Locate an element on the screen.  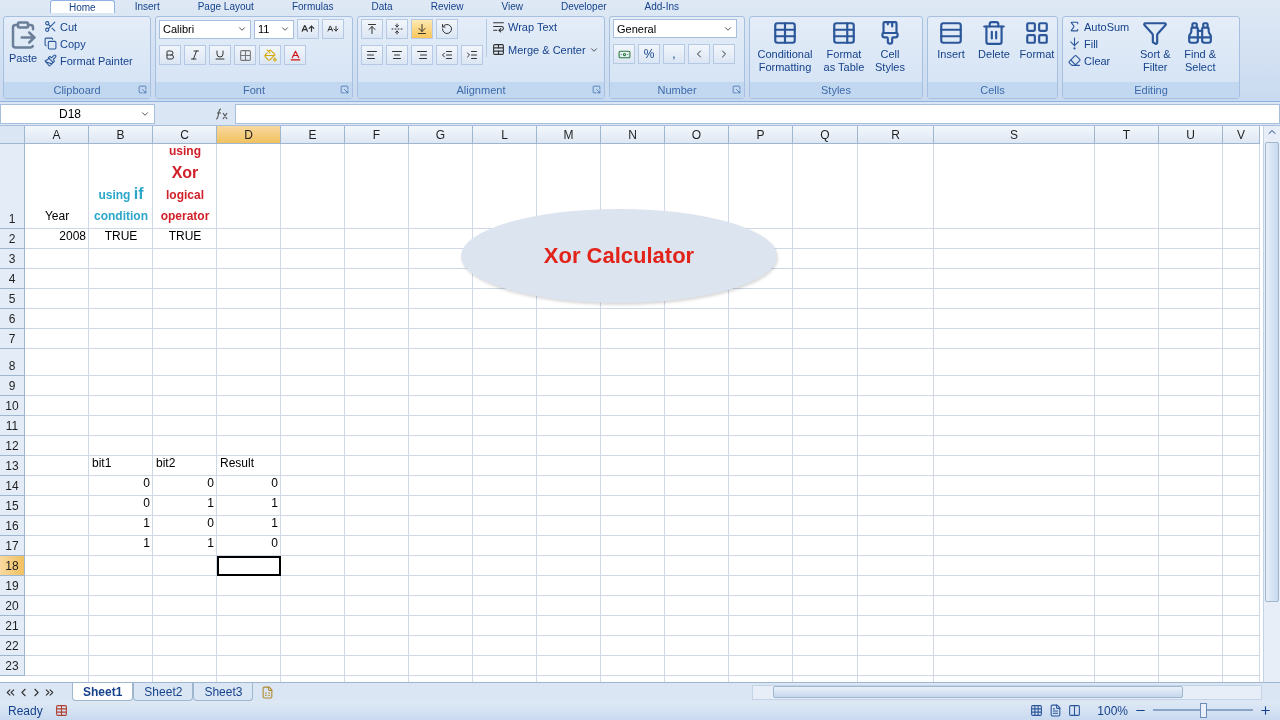
function-icon is located at coordinates (222, 113).